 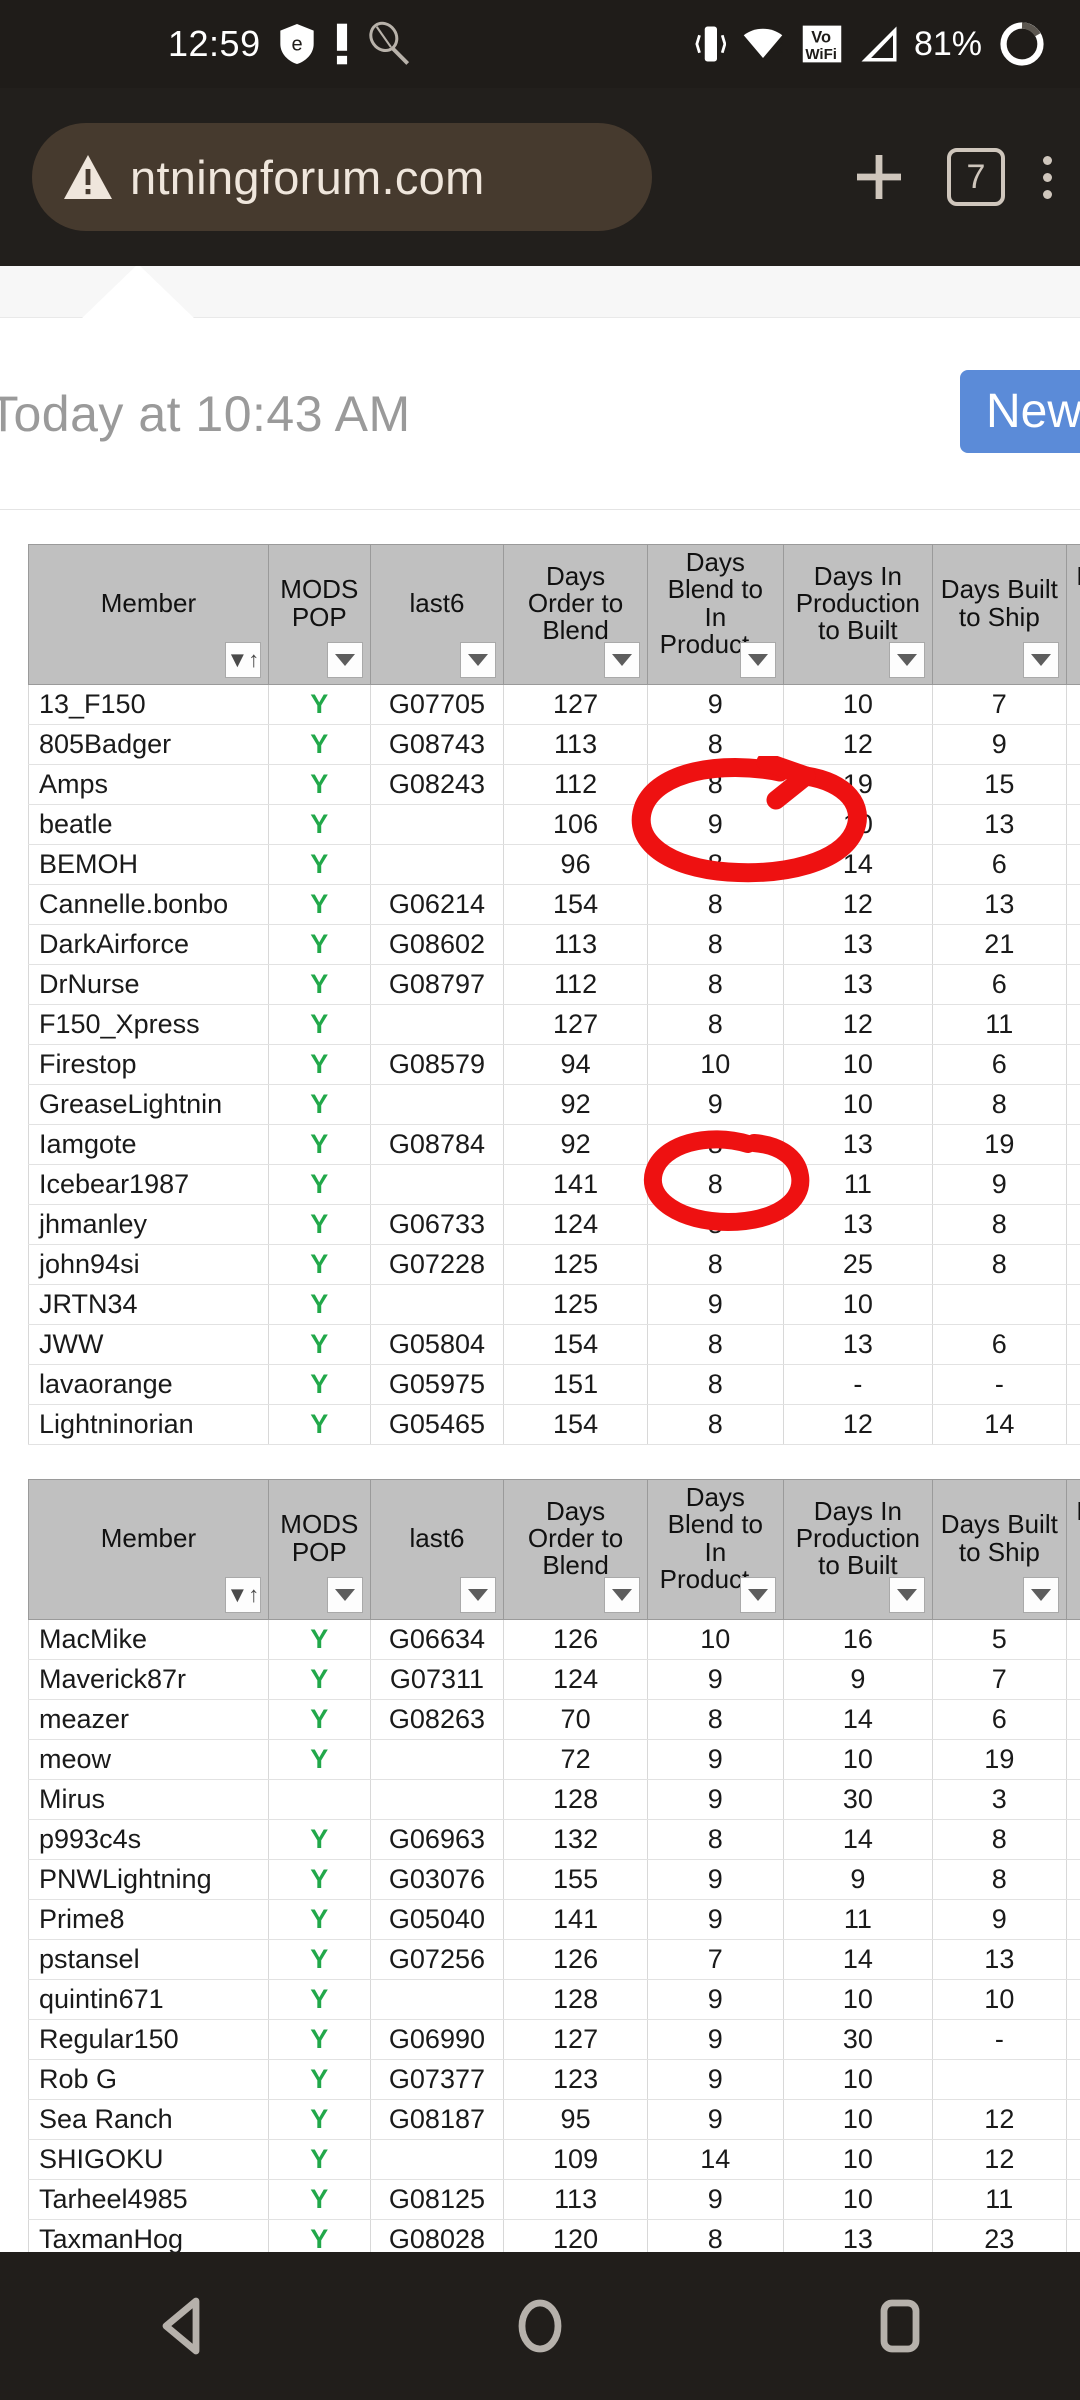 What do you see at coordinates (879, 177) in the screenshot?
I see `new-tab-button` at bounding box center [879, 177].